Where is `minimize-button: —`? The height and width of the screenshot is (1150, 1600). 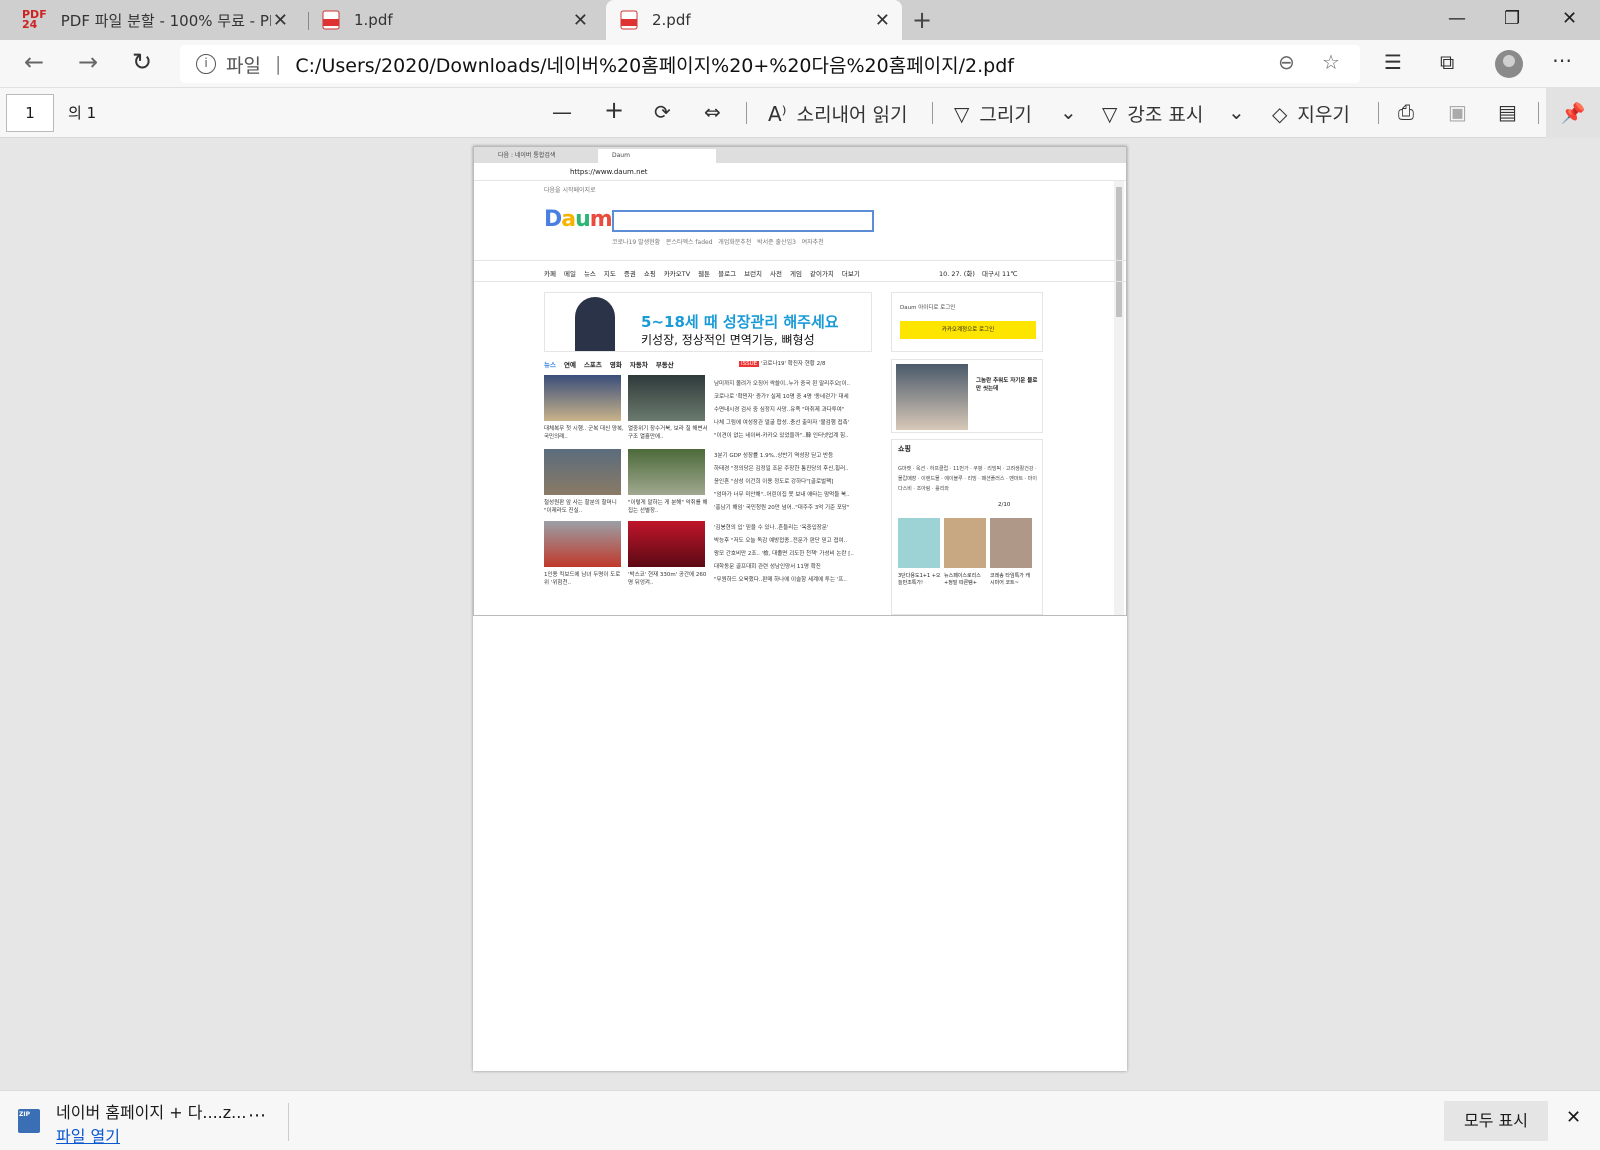
minimize-button: — is located at coordinates (1457, 18).